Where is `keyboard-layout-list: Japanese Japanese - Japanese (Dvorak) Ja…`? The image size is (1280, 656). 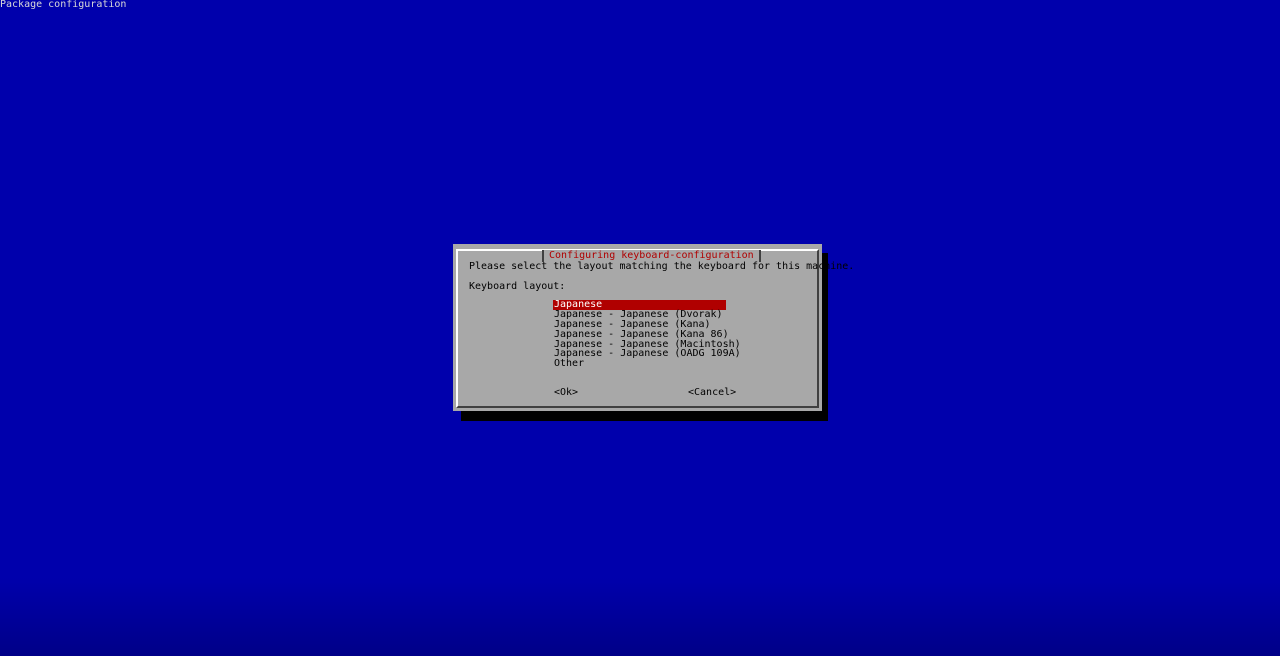
keyboard-layout-list: Japanese Japanese - Japanese (Dvorak) Ja… is located at coordinates (647, 334).